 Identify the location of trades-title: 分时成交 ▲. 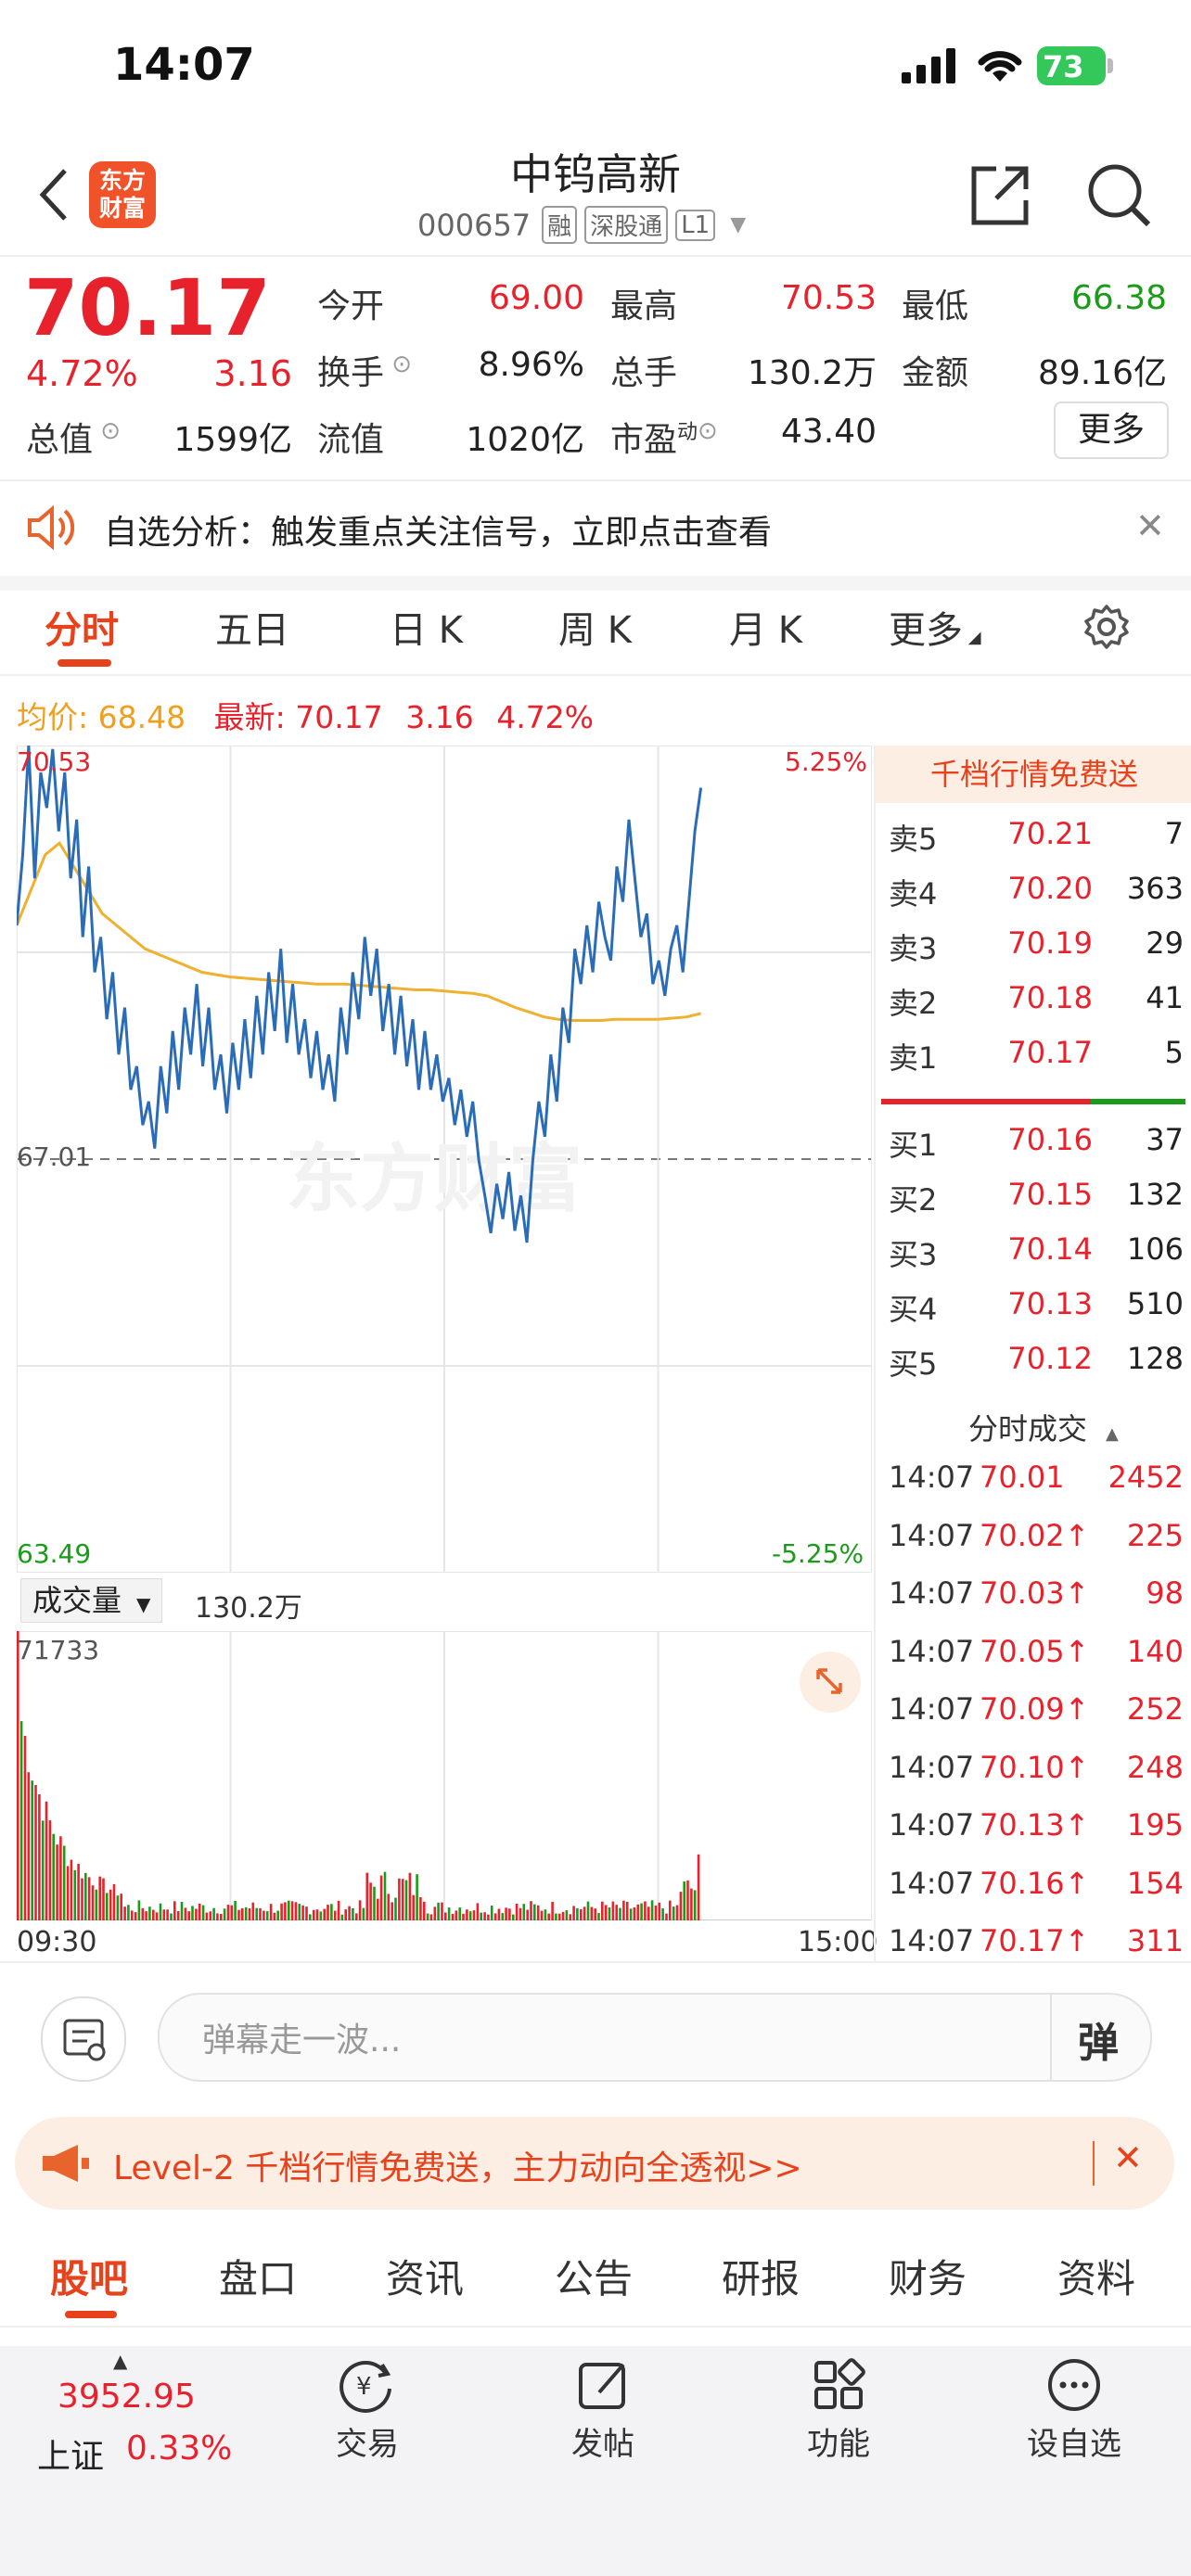
(1043, 1427).